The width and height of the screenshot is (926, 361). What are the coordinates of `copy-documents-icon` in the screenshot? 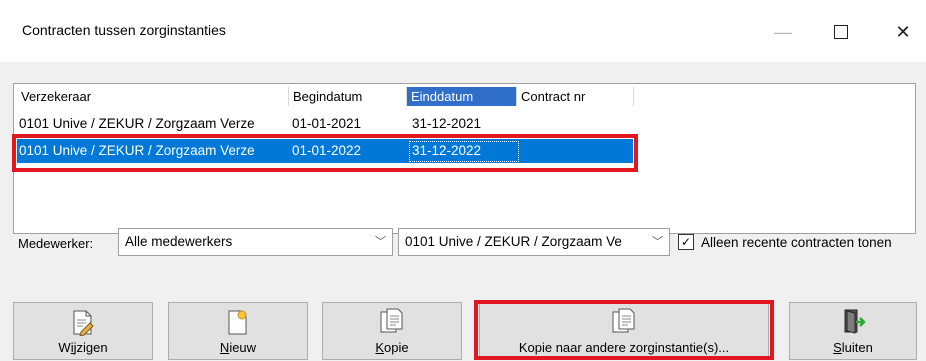 It's located at (391, 320).